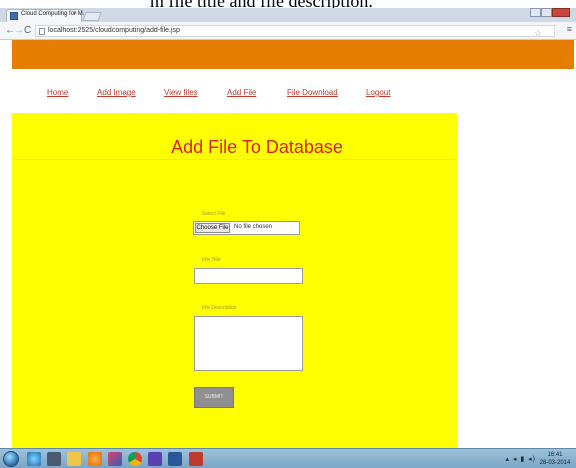 The width and height of the screenshot is (576, 468). What do you see at coordinates (546, 12) in the screenshot?
I see `maximize-button` at bounding box center [546, 12].